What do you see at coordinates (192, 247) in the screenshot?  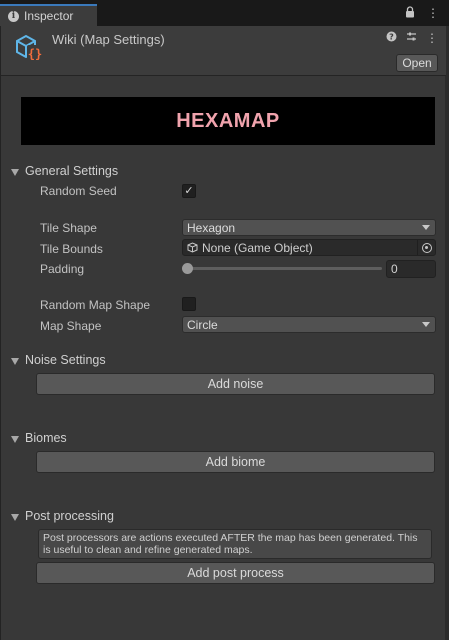 I see `game-object-icon` at bounding box center [192, 247].